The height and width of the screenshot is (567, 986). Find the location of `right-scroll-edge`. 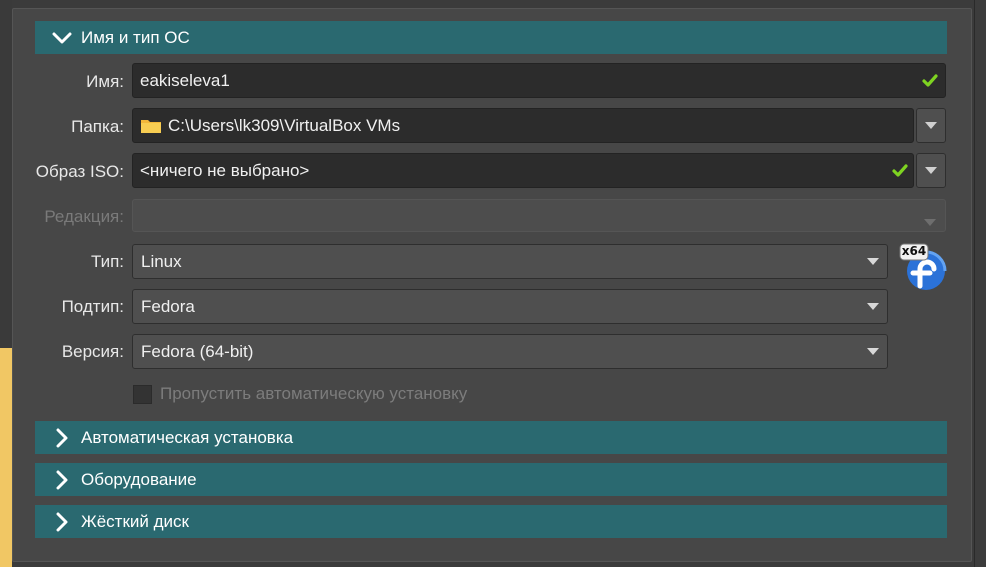

right-scroll-edge is located at coordinates (980, 283).